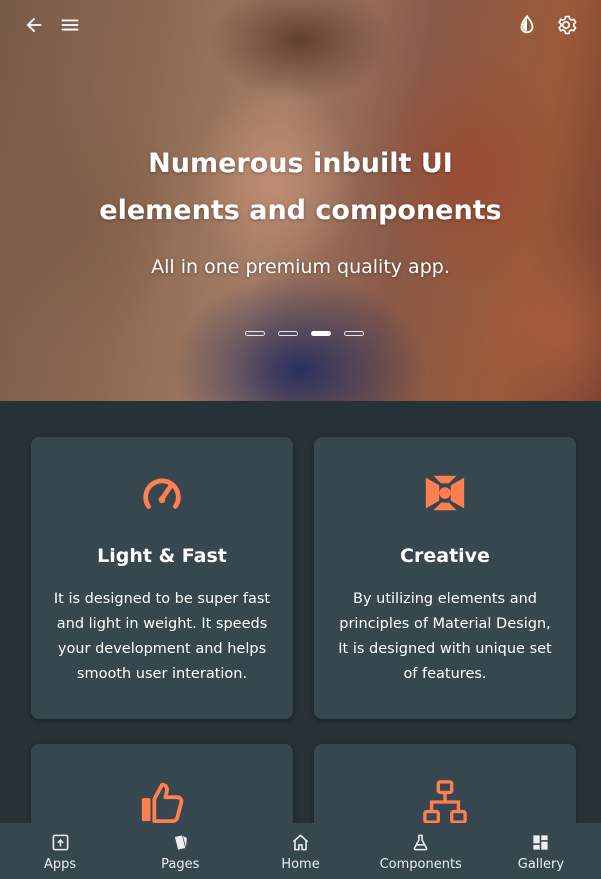 The image size is (601, 879). I want to click on settings-gear-icon, so click(566, 25).